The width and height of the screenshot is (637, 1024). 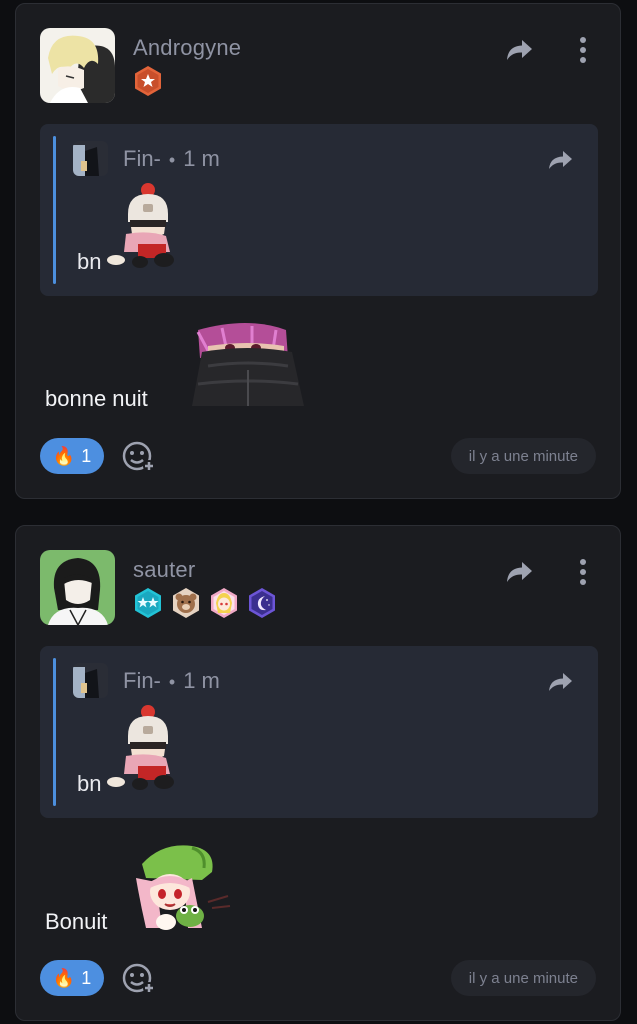 What do you see at coordinates (224, 603) in the screenshot?
I see `anime-girl-badge-icon` at bounding box center [224, 603].